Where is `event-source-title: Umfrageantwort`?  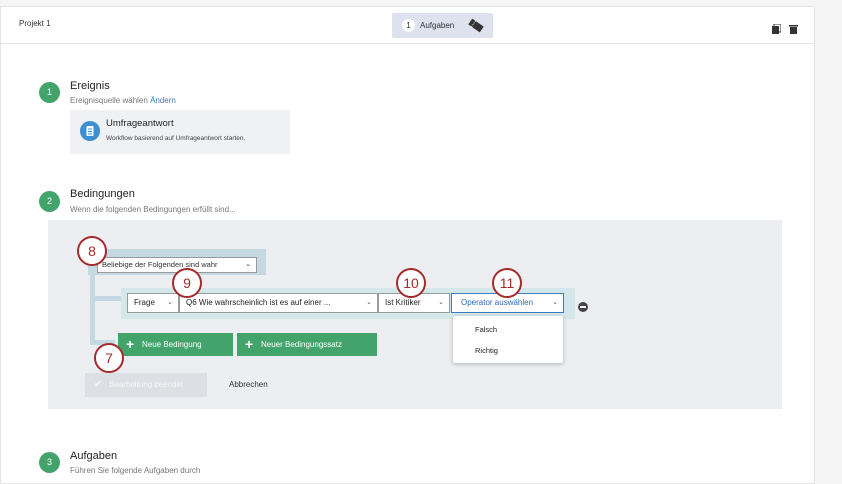 event-source-title: Umfrageantwort is located at coordinates (140, 123).